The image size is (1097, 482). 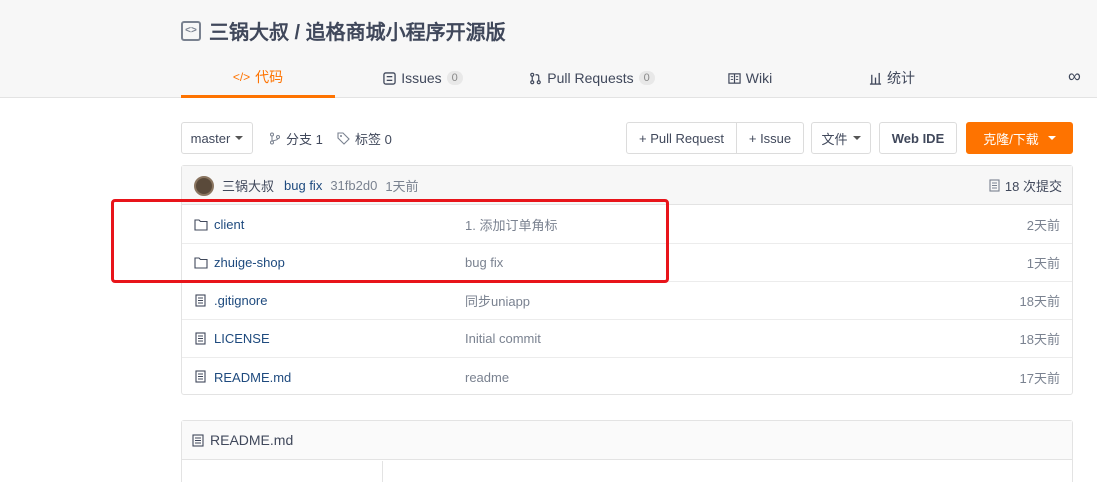 I want to click on last-commit-bar: 三锅大叔 bug fix 31fb2d0 1天前 18 次提交, so click(x=627, y=185).